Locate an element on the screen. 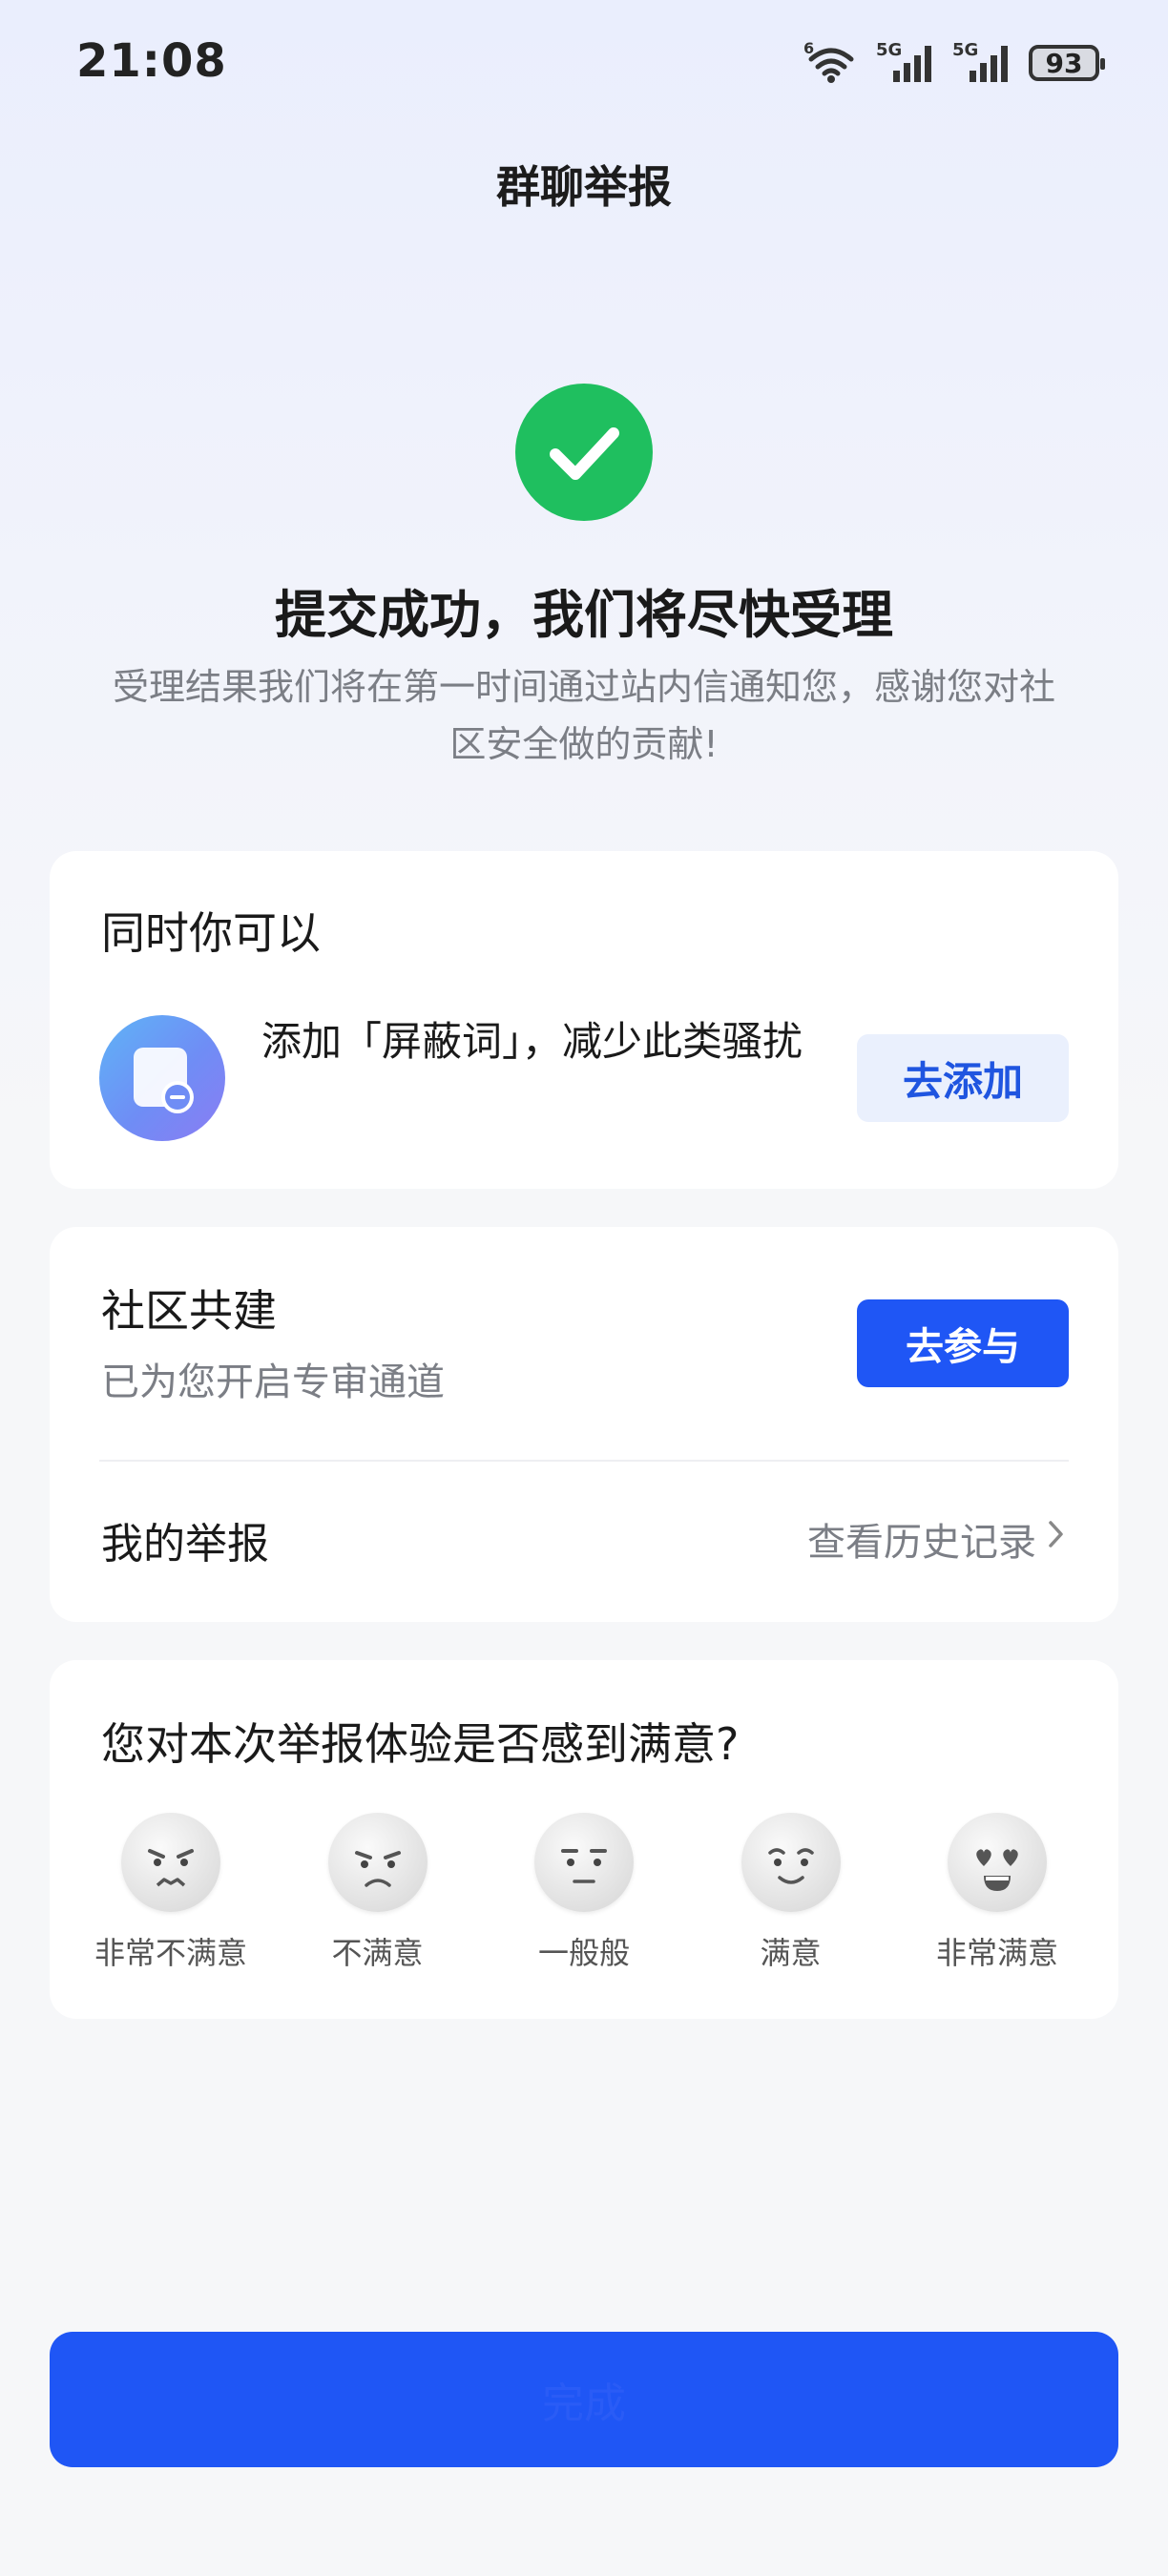 This screenshot has height=2576, width=1168. battery-level: 93 is located at coordinates (1064, 63).